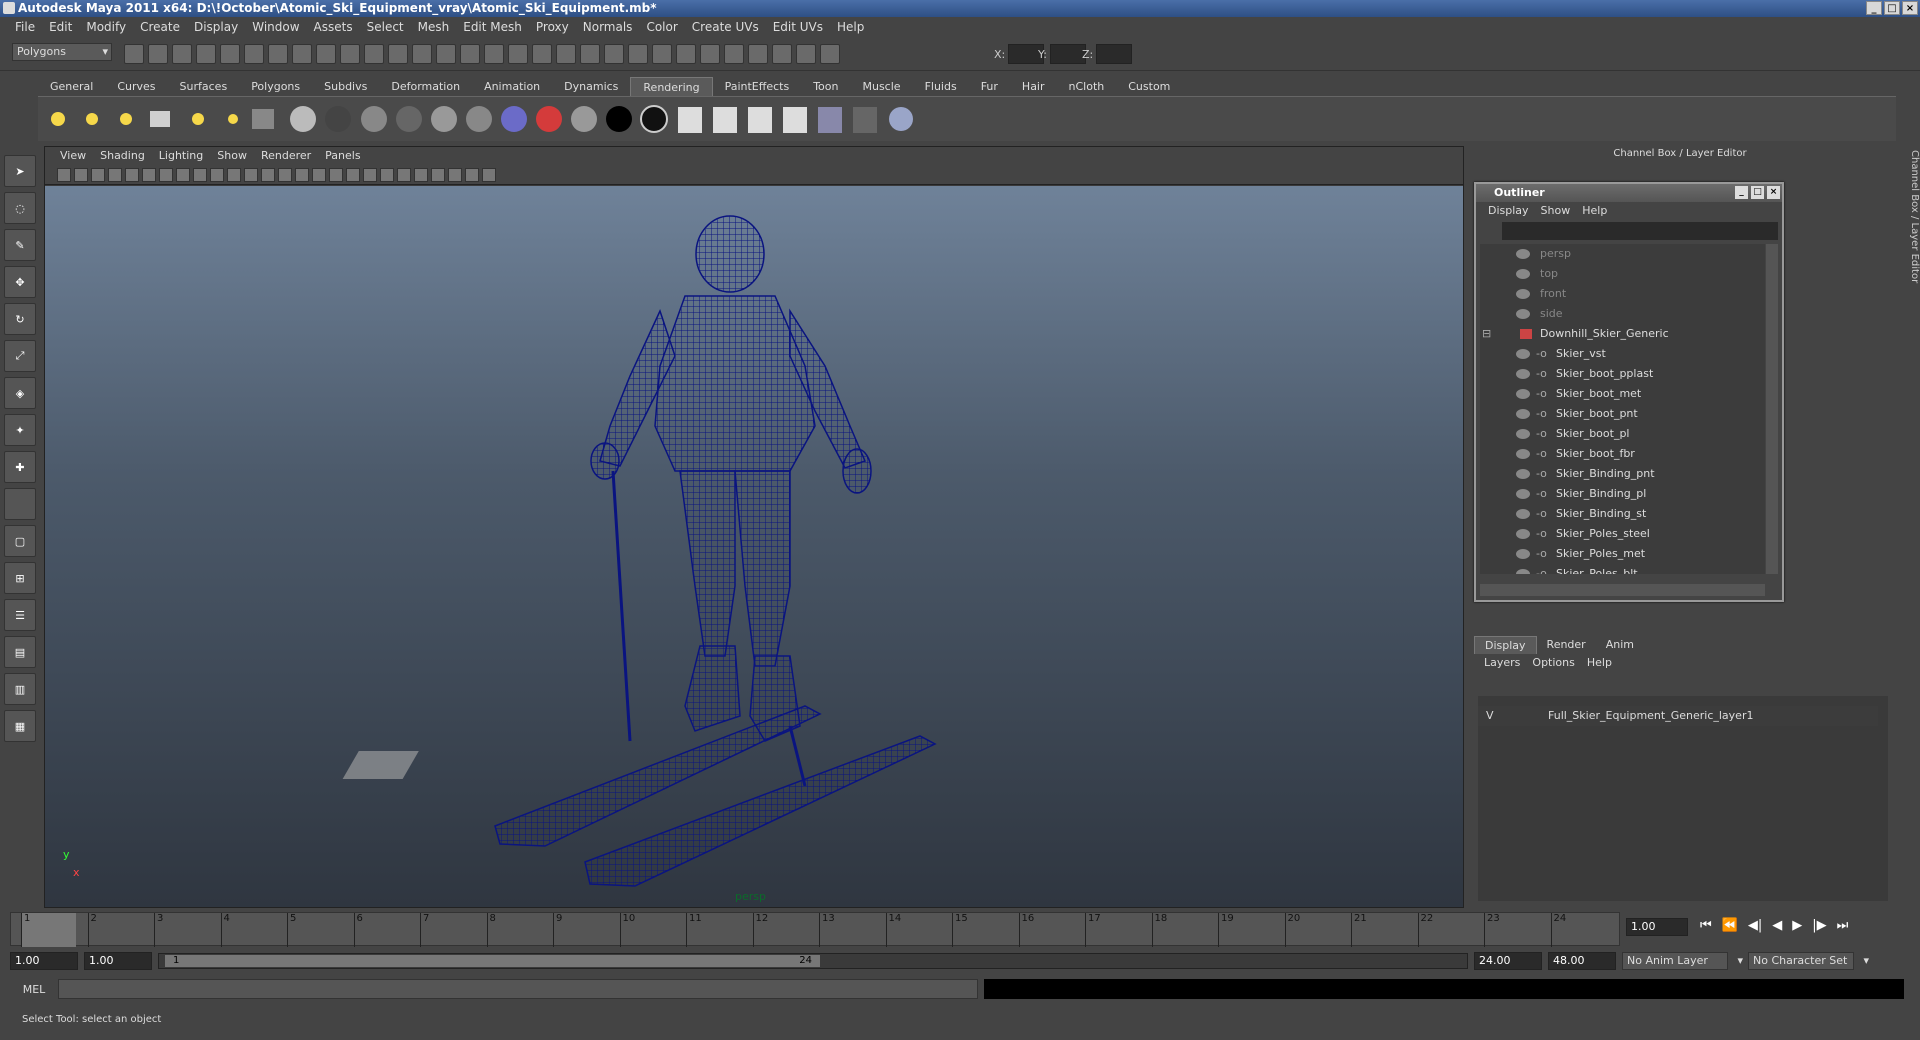 The height and width of the screenshot is (1040, 1920). I want to click on viewport-menu-view: View, so click(73, 156).